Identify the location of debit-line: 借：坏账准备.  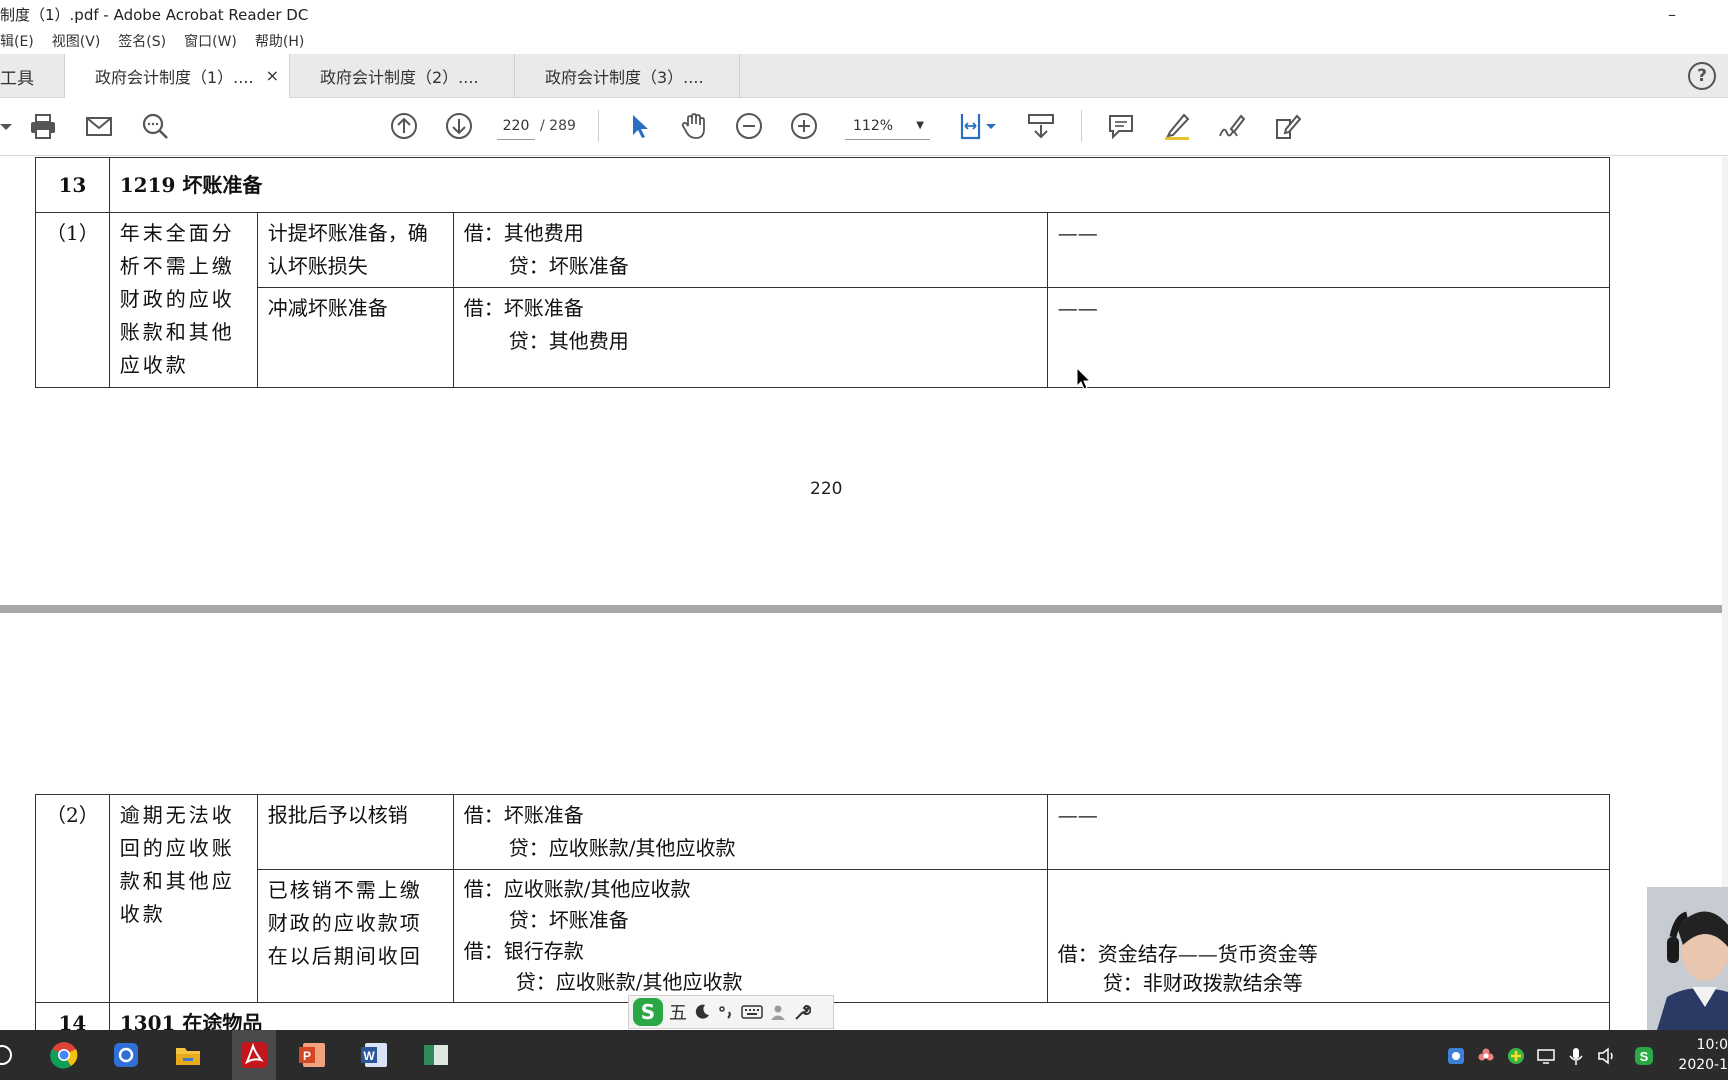
(523, 308).